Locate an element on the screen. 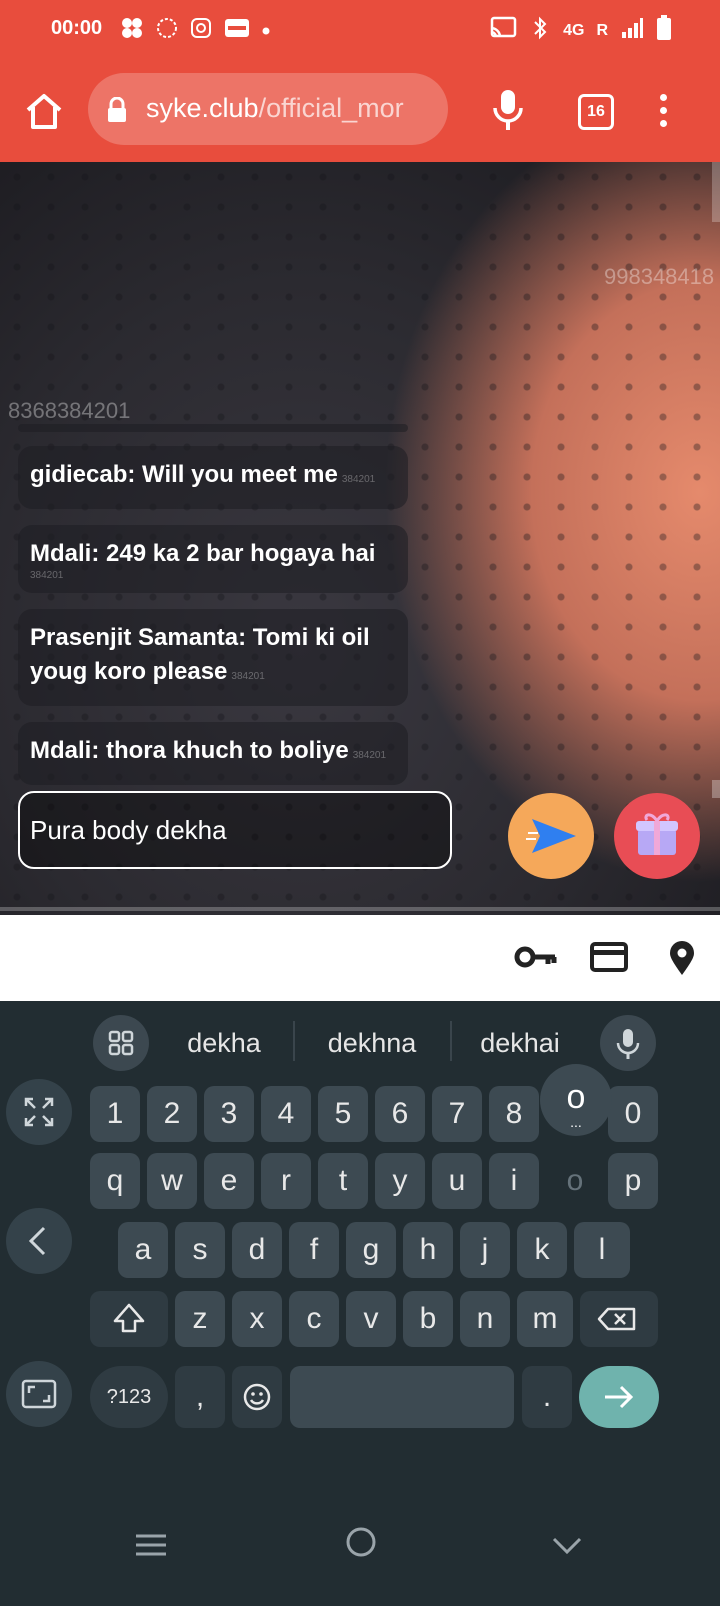  chat-message-text: Mdali: 249 ka 2 bar hogaya hai is located at coordinates (203, 553).